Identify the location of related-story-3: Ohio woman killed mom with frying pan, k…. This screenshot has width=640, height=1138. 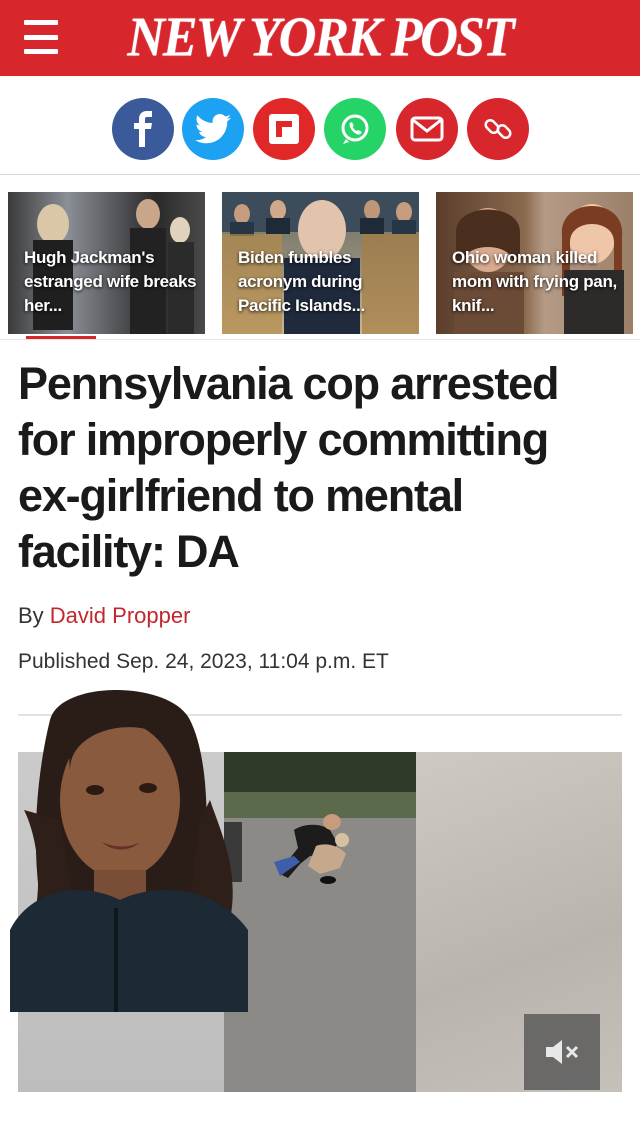
(534, 263).